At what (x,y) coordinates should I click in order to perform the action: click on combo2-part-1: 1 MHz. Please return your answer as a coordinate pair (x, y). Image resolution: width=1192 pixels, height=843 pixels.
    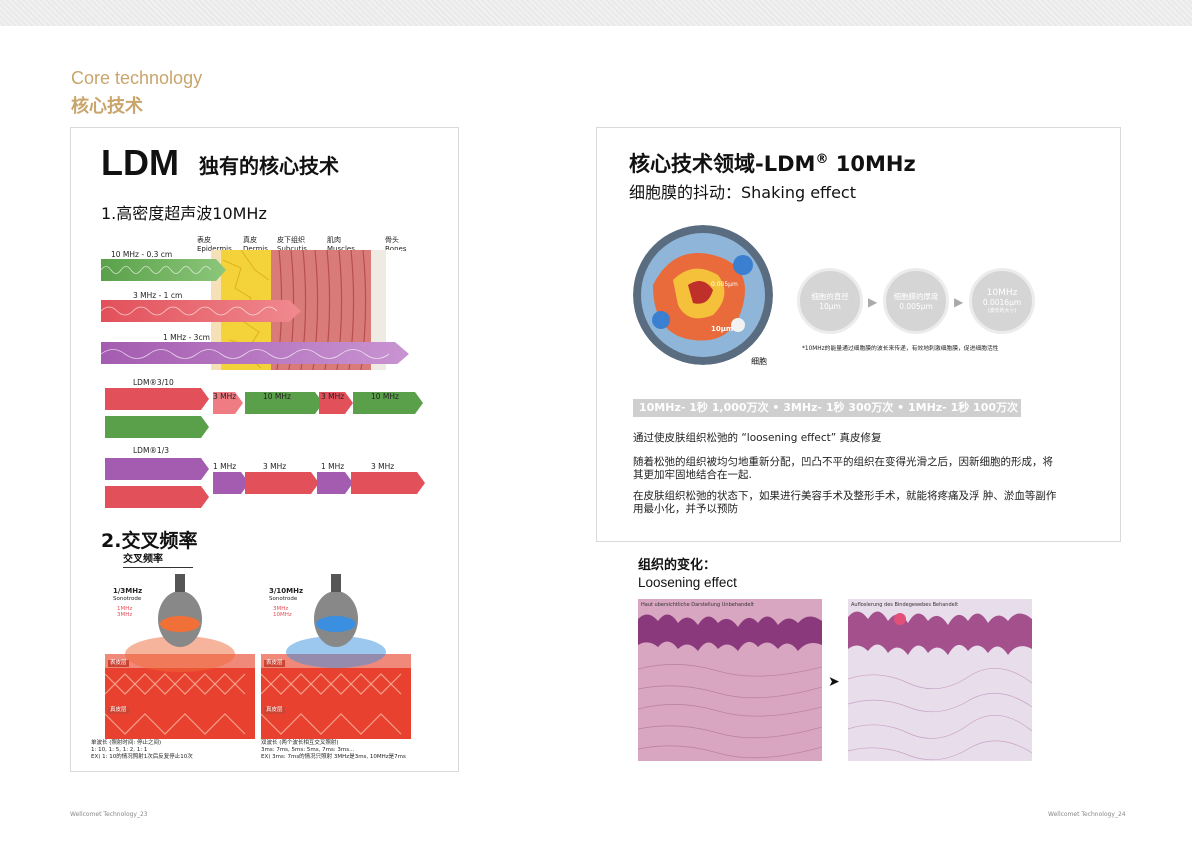
    Looking at the image, I should click on (225, 466).